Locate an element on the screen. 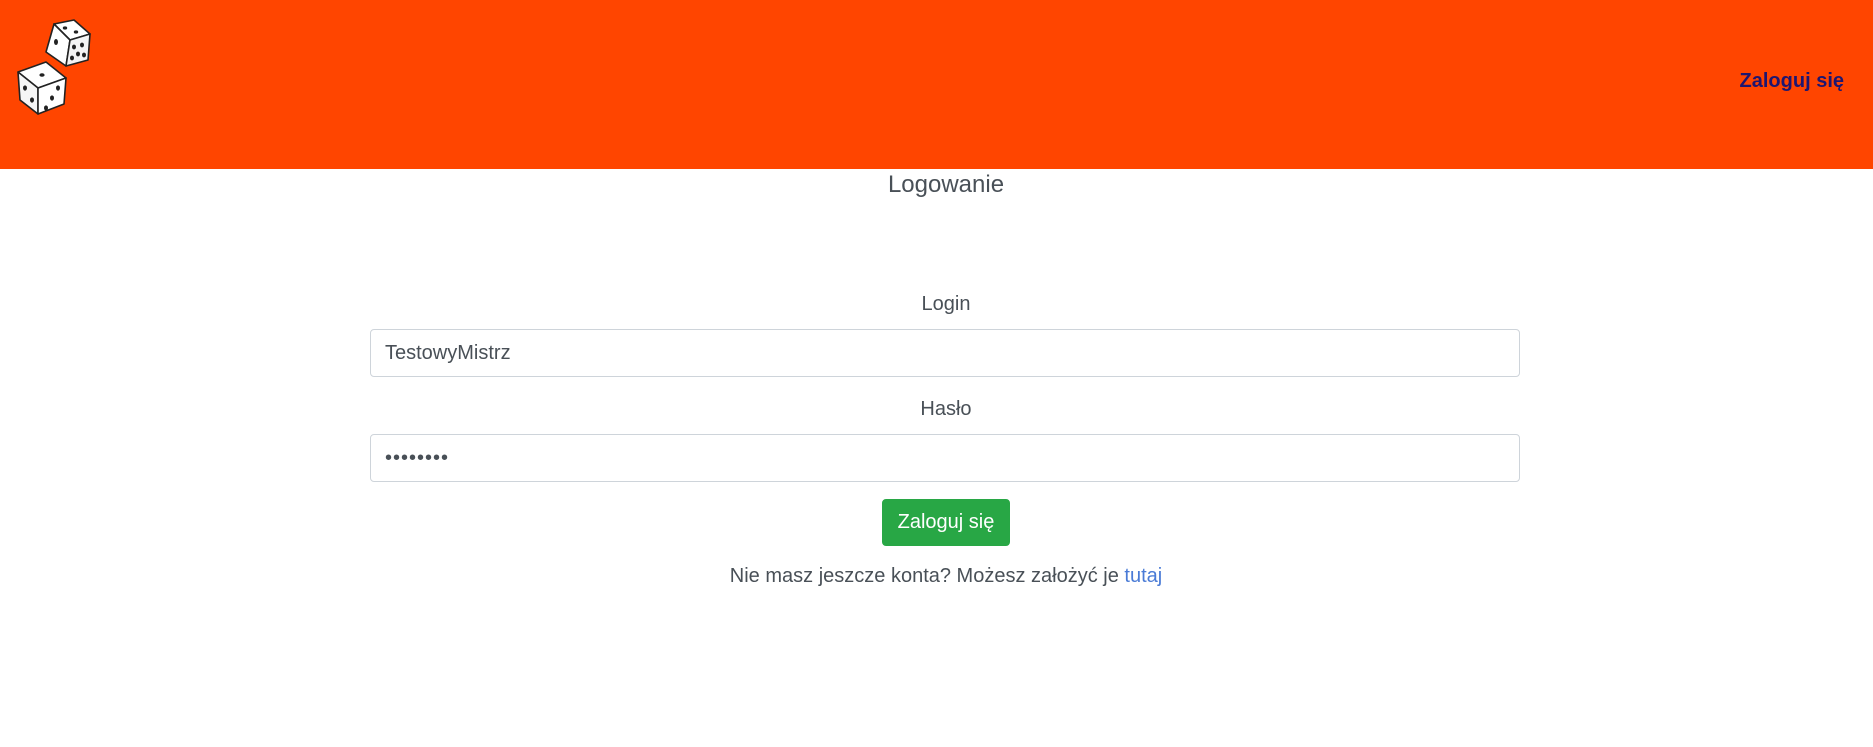 Image resolution: width=1873 pixels, height=747 pixels. login-label: Login is located at coordinates (946, 304).